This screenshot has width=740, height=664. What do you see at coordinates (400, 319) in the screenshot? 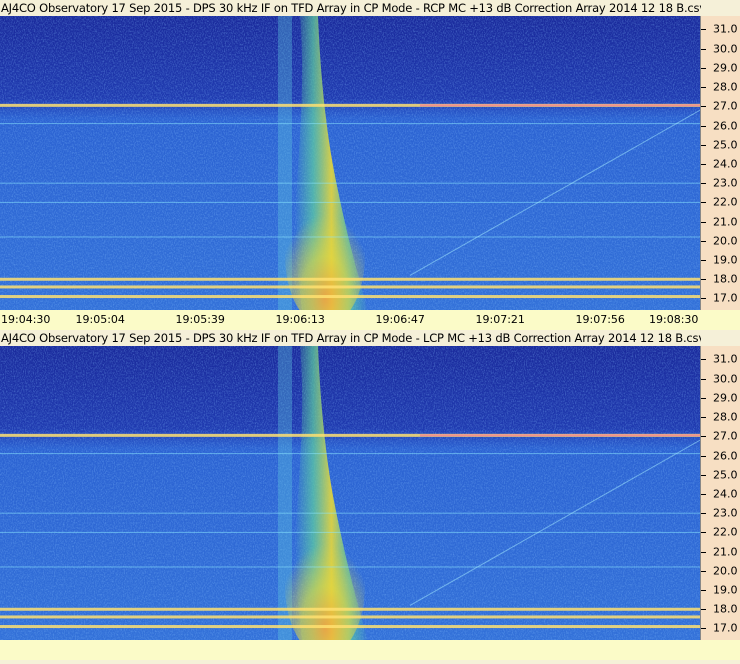
I see `time-tick-label: 19:06:47` at bounding box center [400, 319].